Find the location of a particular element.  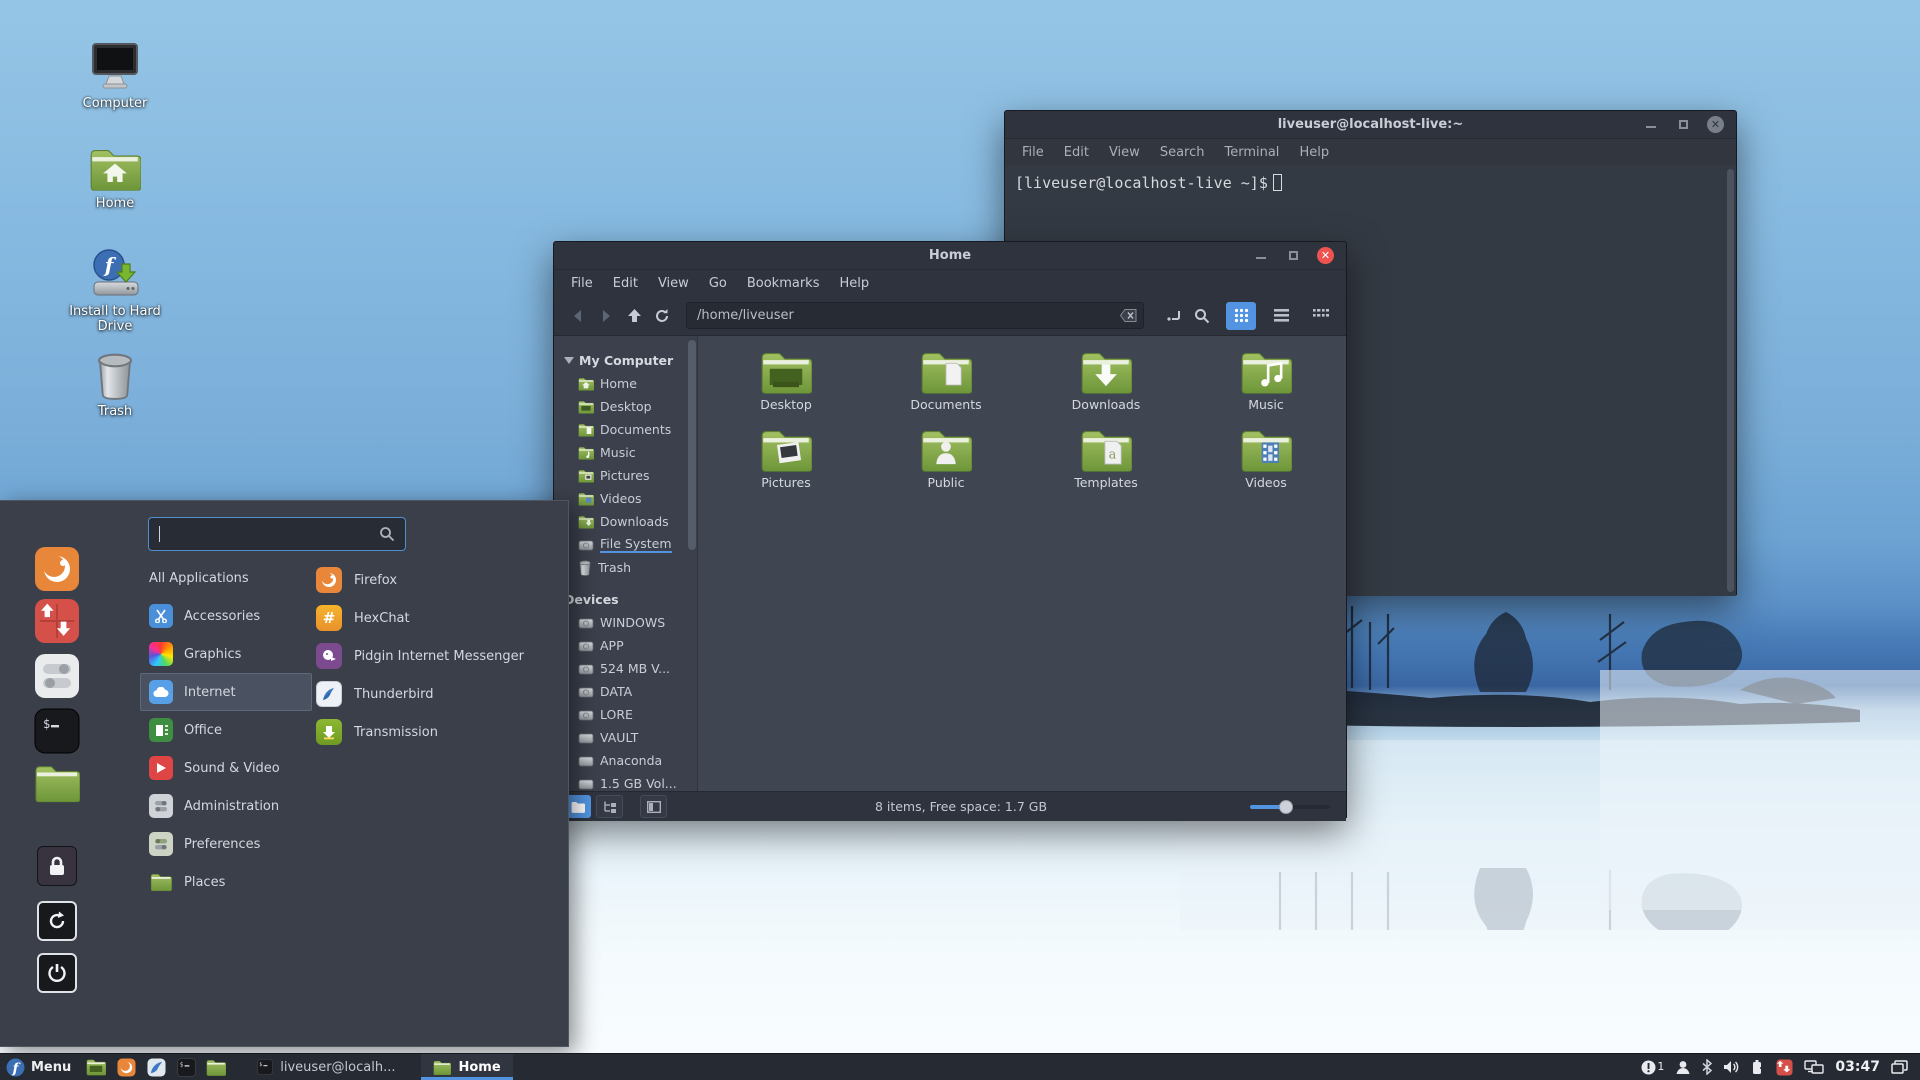

list-view-button is located at coordinates (1281, 316).